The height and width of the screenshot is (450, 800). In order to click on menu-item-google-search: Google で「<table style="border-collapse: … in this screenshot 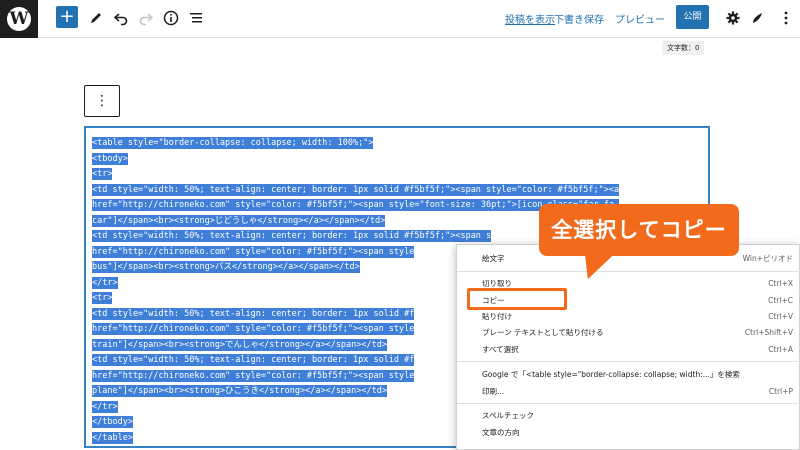, I will do `click(628, 374)`.